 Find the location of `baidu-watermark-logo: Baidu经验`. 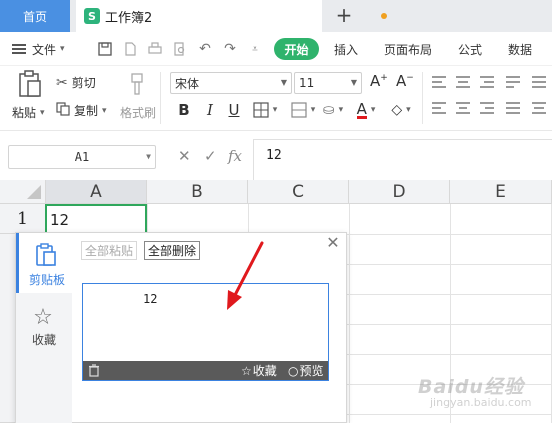

baidu-watermark-logo: Baidu经验 is located at coordinates (471, 387).